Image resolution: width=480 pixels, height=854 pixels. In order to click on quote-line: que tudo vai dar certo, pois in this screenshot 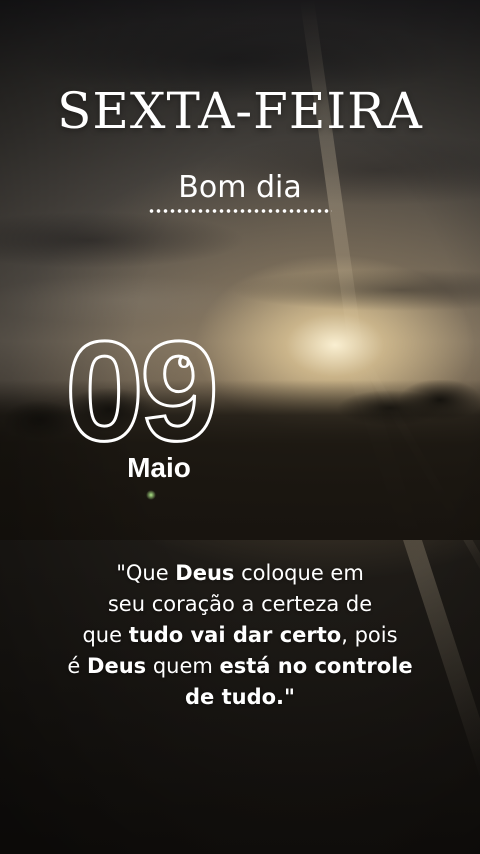, I will do `click(240, 635)`.